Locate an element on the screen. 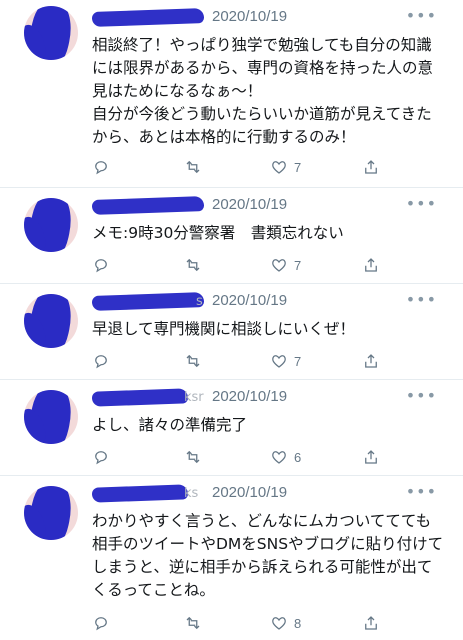 The width and height of the screenshot is (463, 640). tweet-actions: 8 is located at coordinates (262, 623).